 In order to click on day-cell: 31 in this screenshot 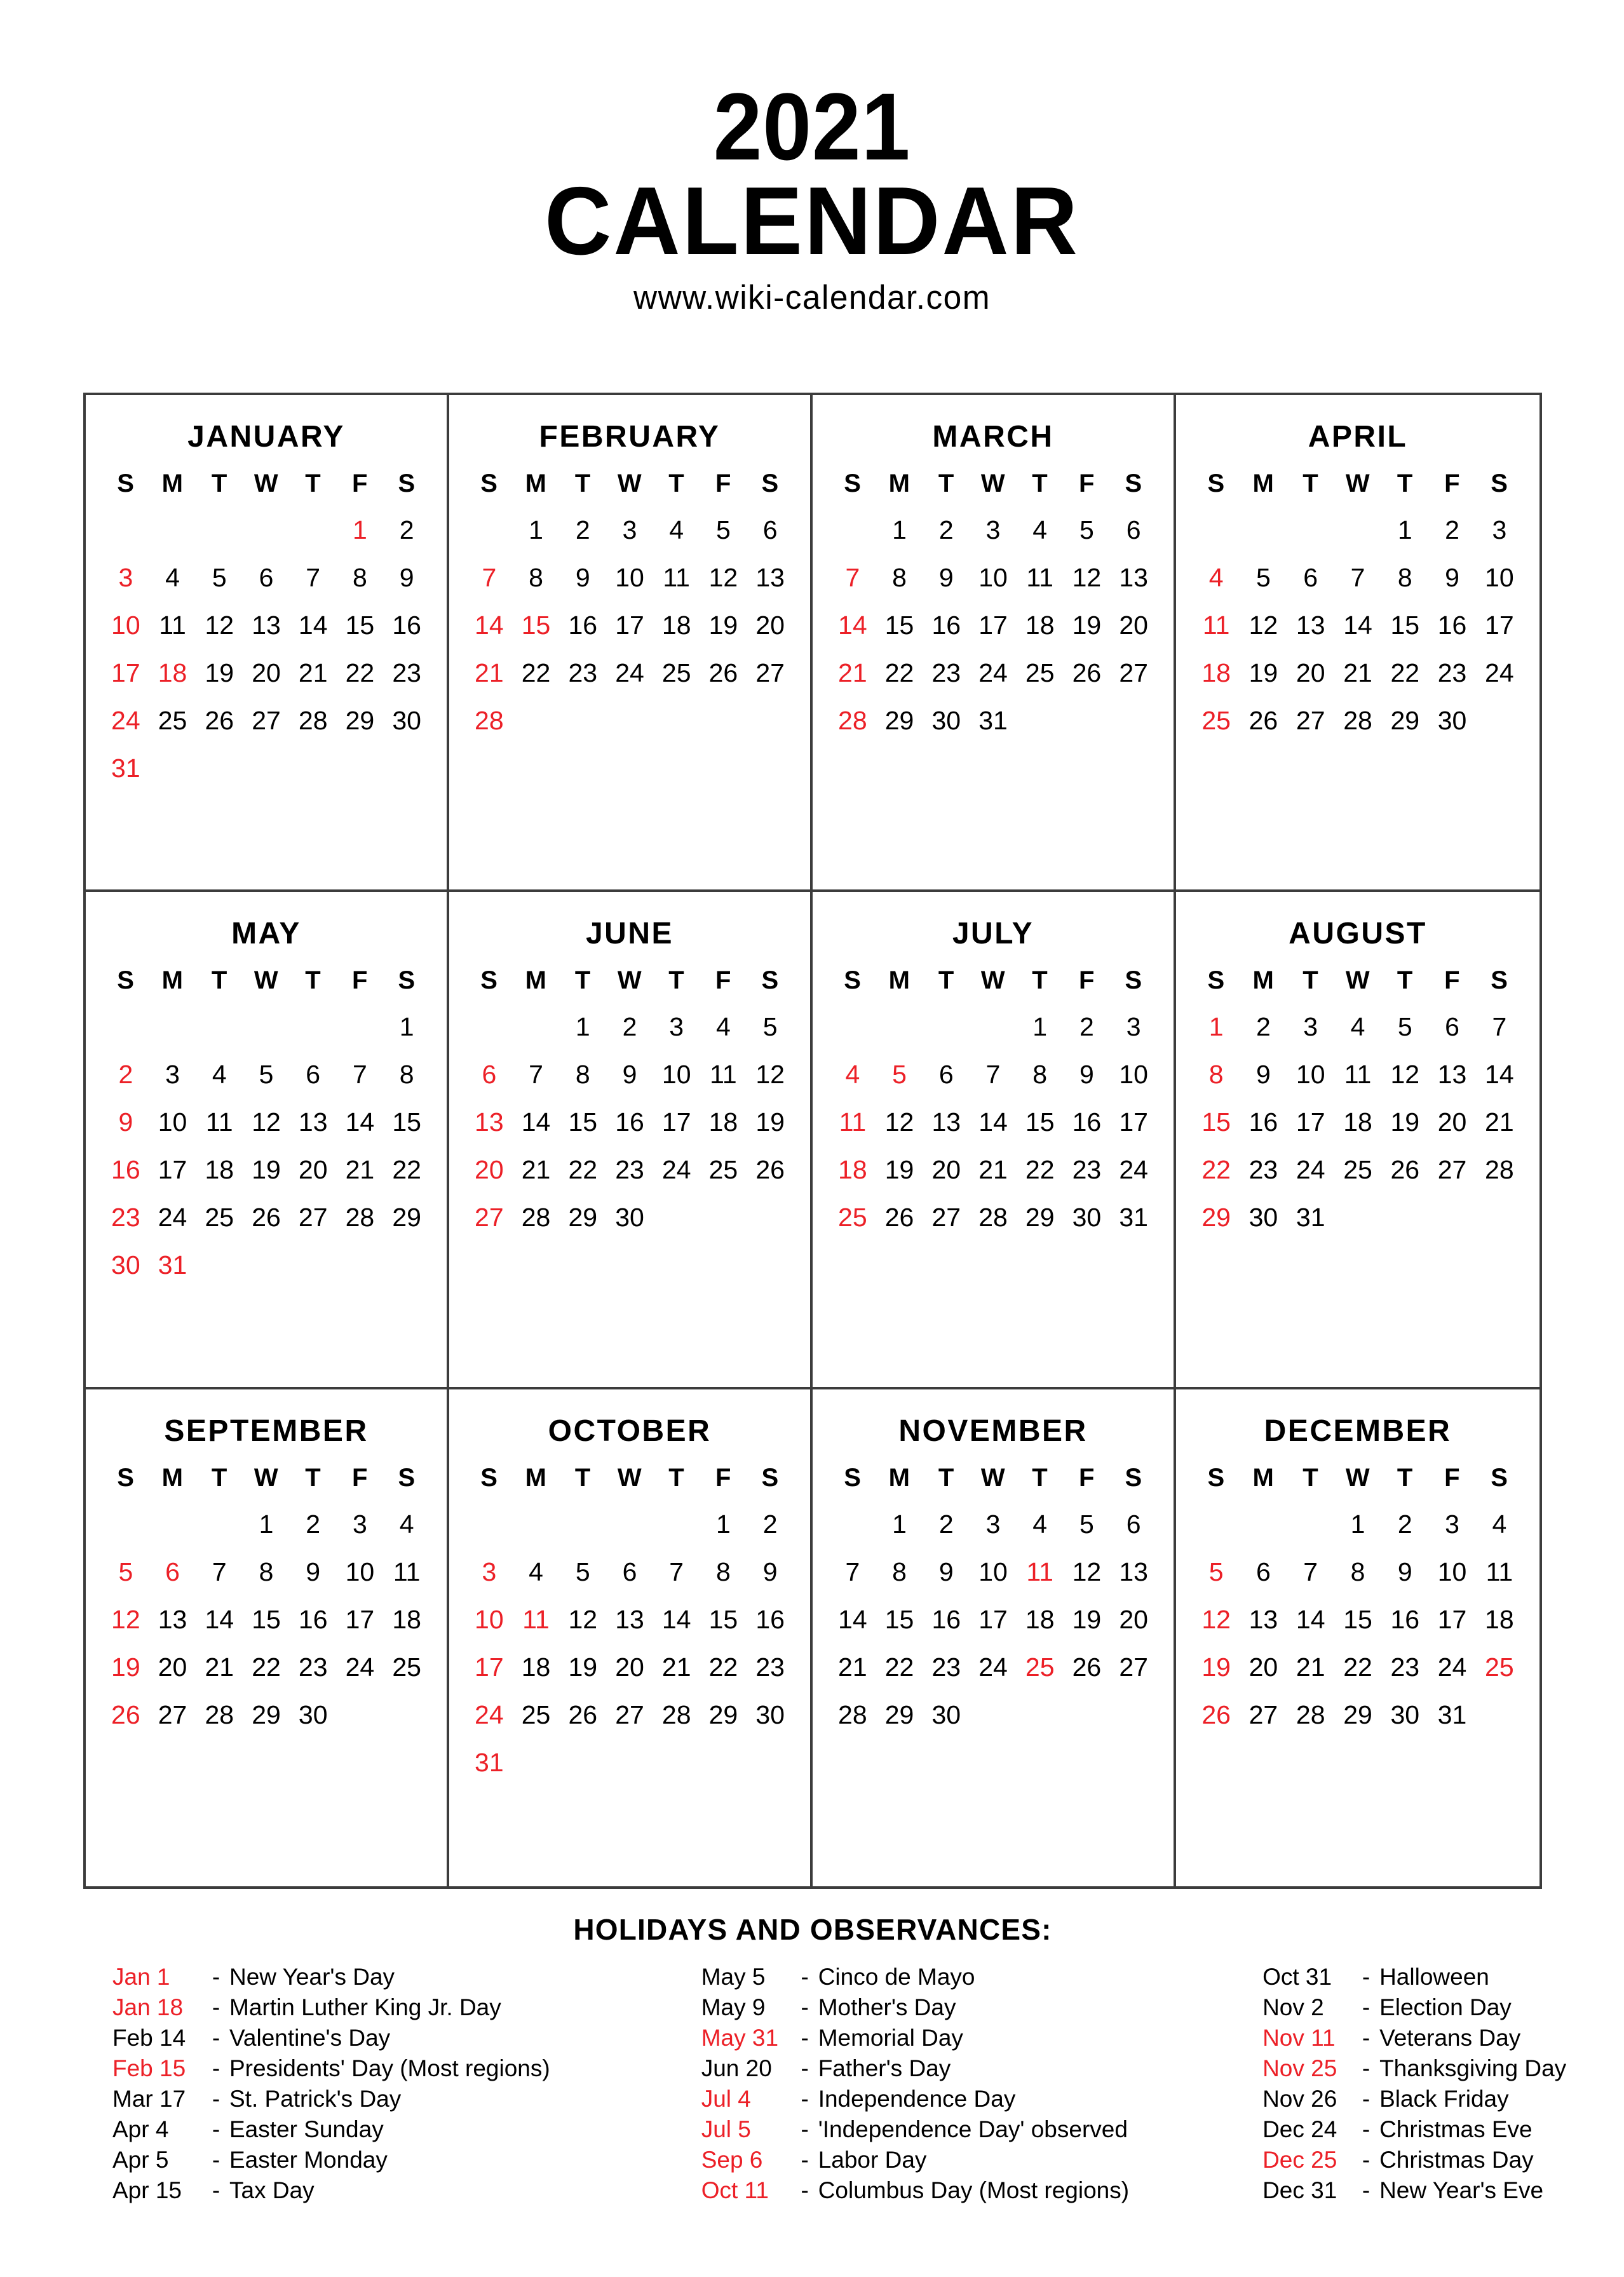, I will do `click(489, 1762)`.